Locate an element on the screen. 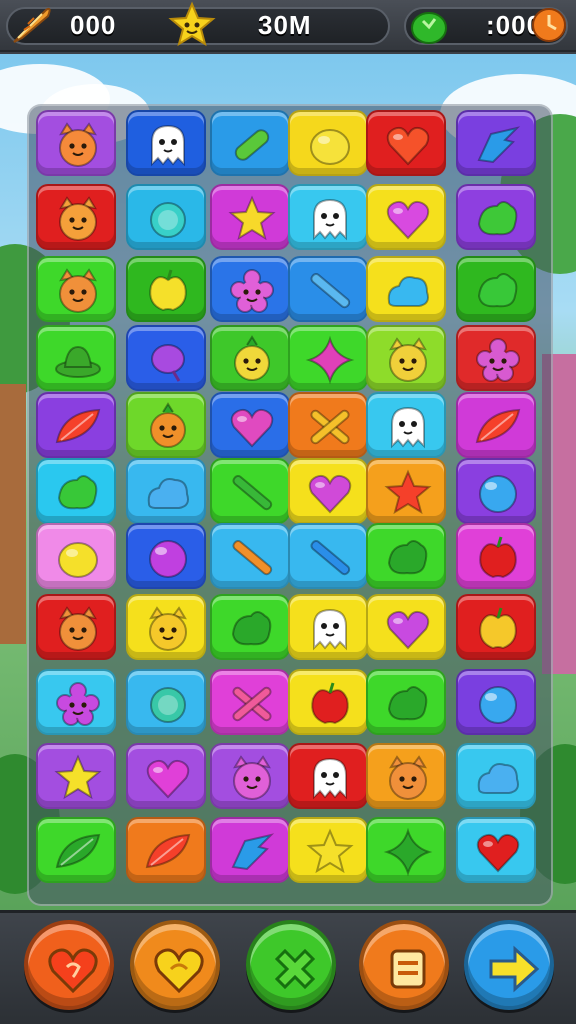 The height and width of the screenshot is (1024, 576). orange-clock-icon is located at coordinates (549, 27).